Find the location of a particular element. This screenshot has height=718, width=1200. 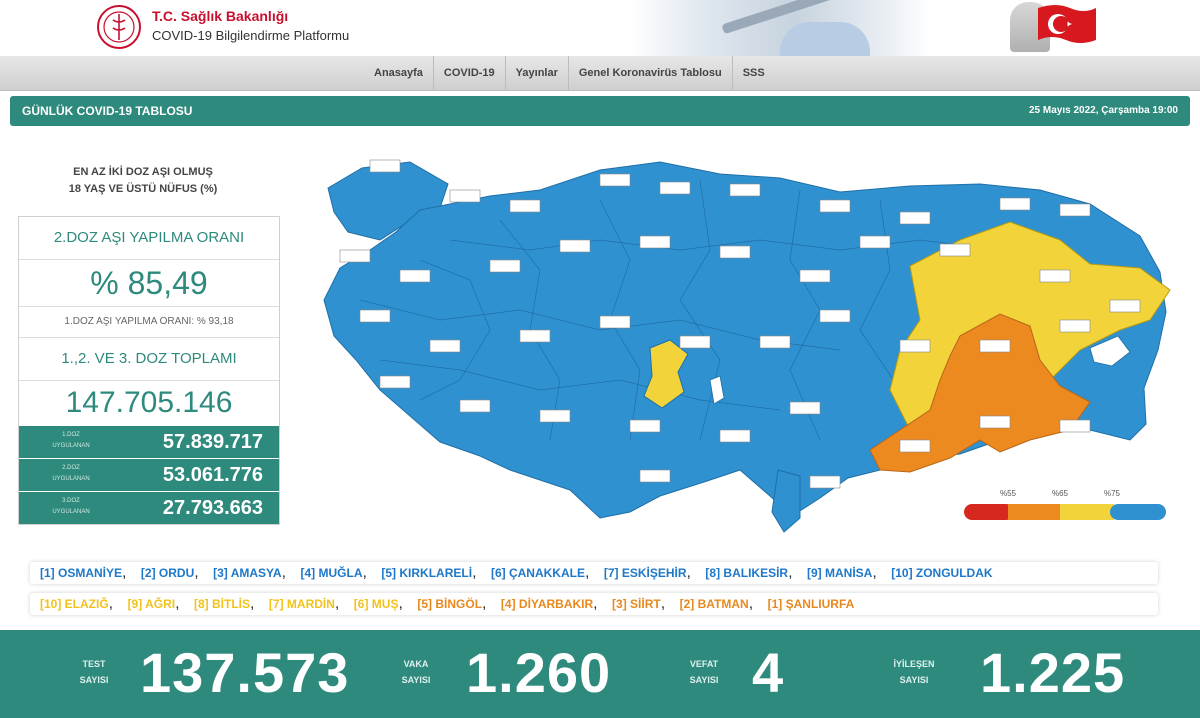

vaccine-heading-line2: 18 YAŞ VE ÜSTÜ NÜFUS (%) is located at coordinates (143, 189).